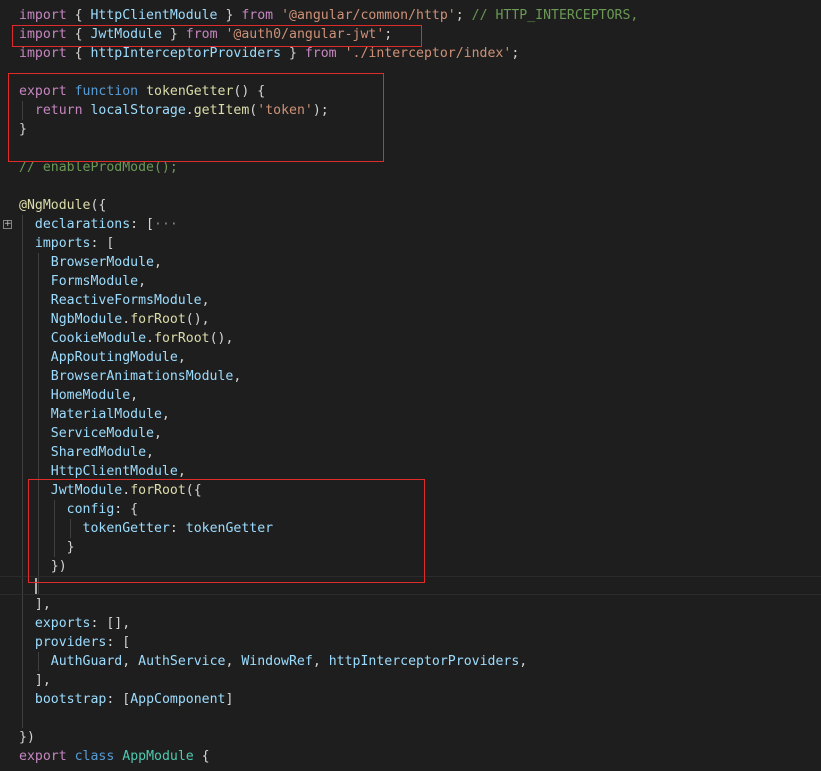  What do you see at coordinates (98, 205) in the screenshot?
I see `code-token: ({` at bounding box center [98, 205].